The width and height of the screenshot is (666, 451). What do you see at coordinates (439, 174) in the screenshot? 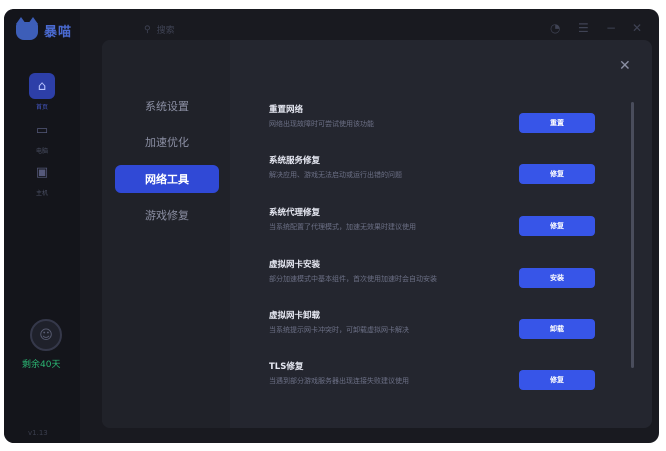
I see `tool-row-system-service: 系统服务修复 解决应用、游戏无法启动或运行出错的问题 修复` at bounding box center [439, 174].